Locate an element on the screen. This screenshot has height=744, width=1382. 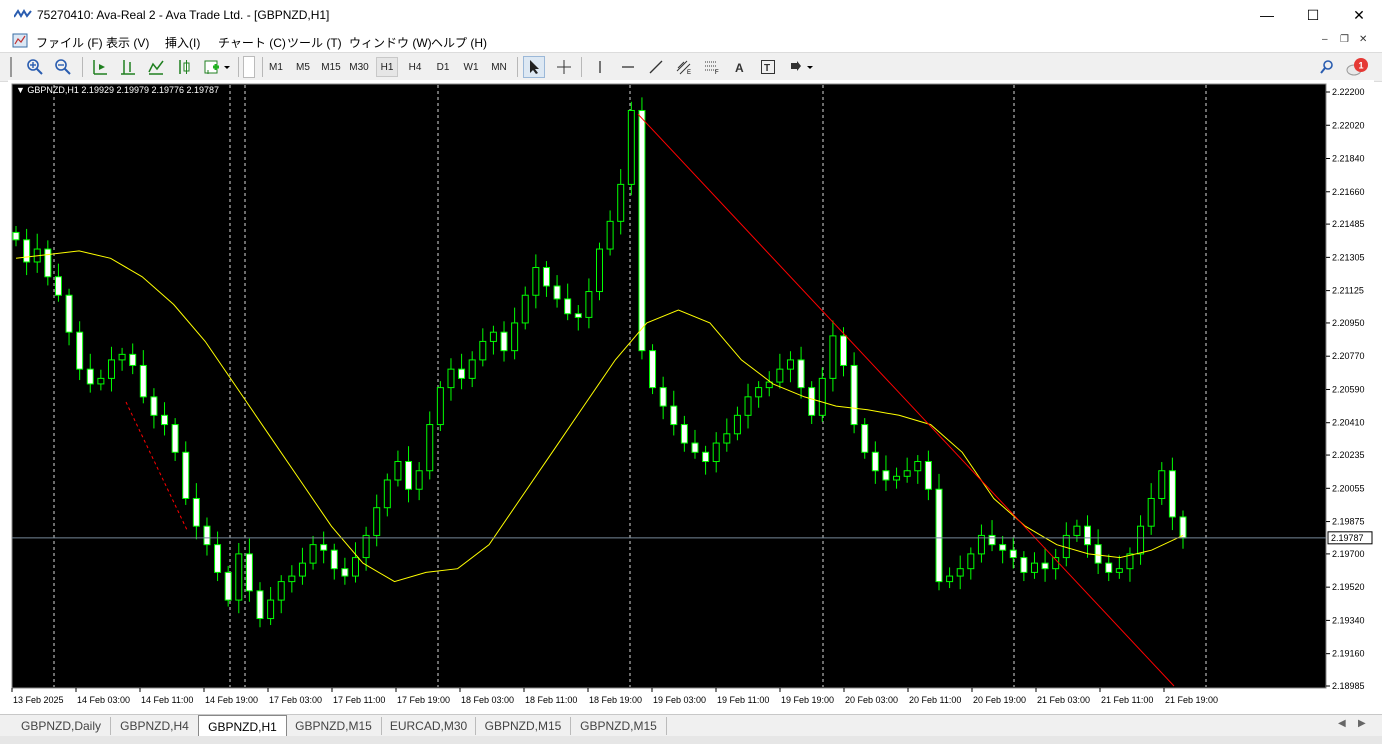
text-icon: A is located at coordinates (740, 67).